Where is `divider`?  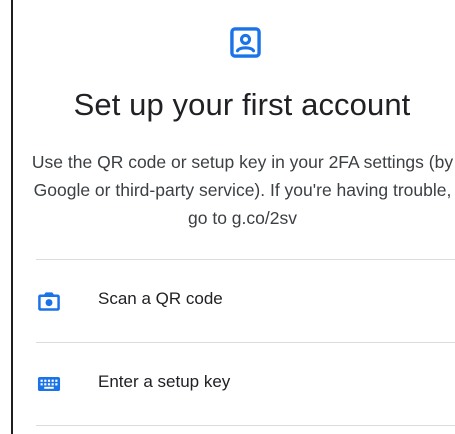
divider is located at coordinates (245, 425).